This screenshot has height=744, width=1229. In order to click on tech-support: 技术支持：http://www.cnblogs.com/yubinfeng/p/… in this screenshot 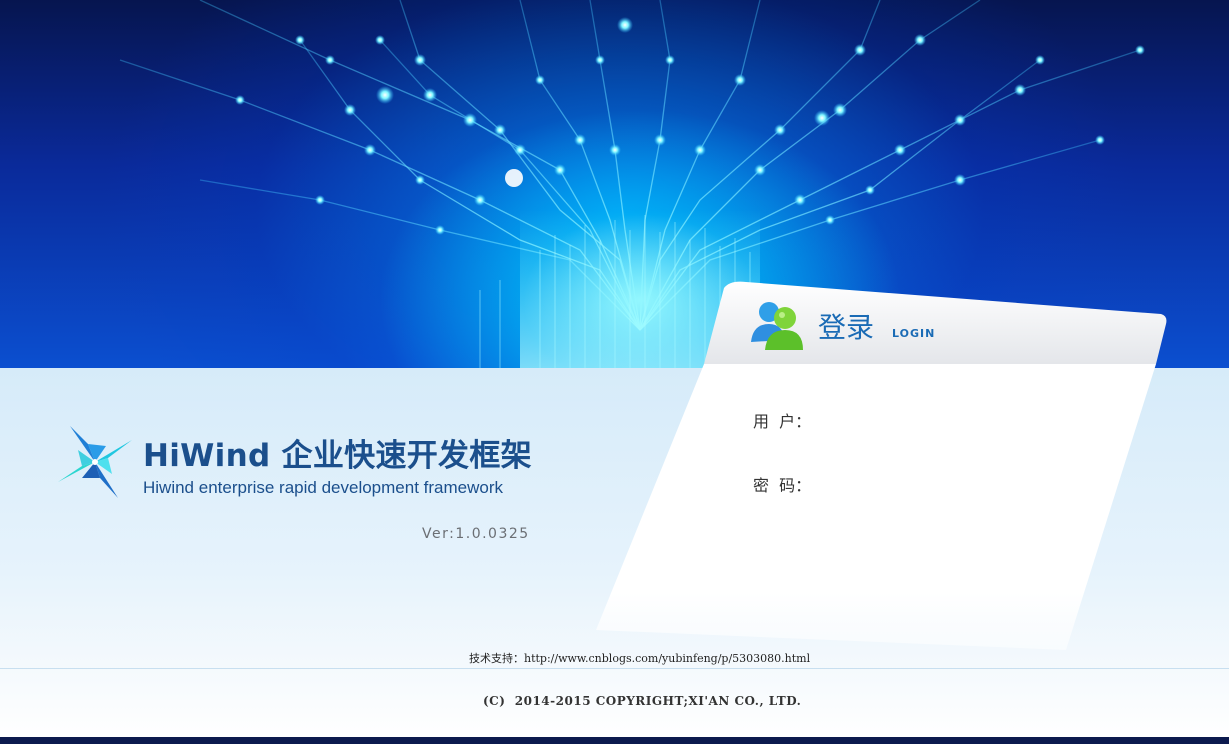, I will do `click(639, 658)`.